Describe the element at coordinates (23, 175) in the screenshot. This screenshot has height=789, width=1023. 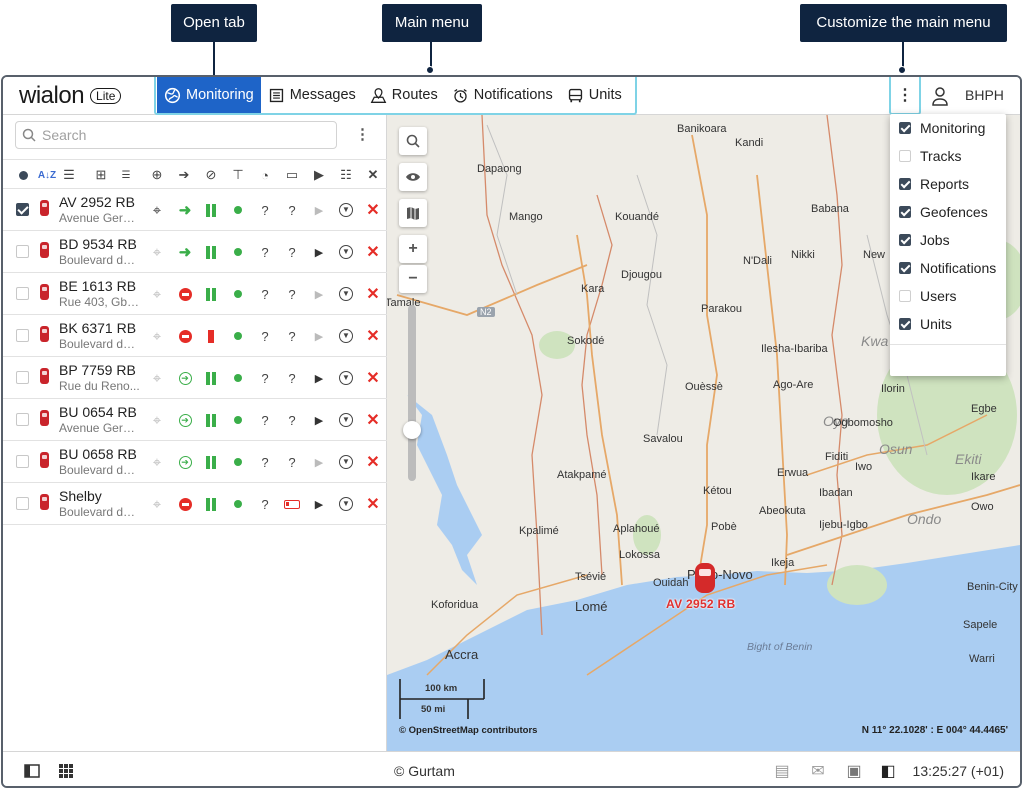
I see `select-all-checkbox` at that location.